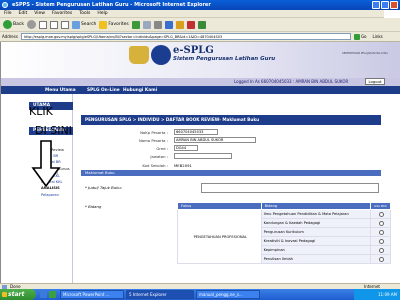 The width and height of the screenshot is (400, 300). I want to click on messenger-icon, so click(201, 24).